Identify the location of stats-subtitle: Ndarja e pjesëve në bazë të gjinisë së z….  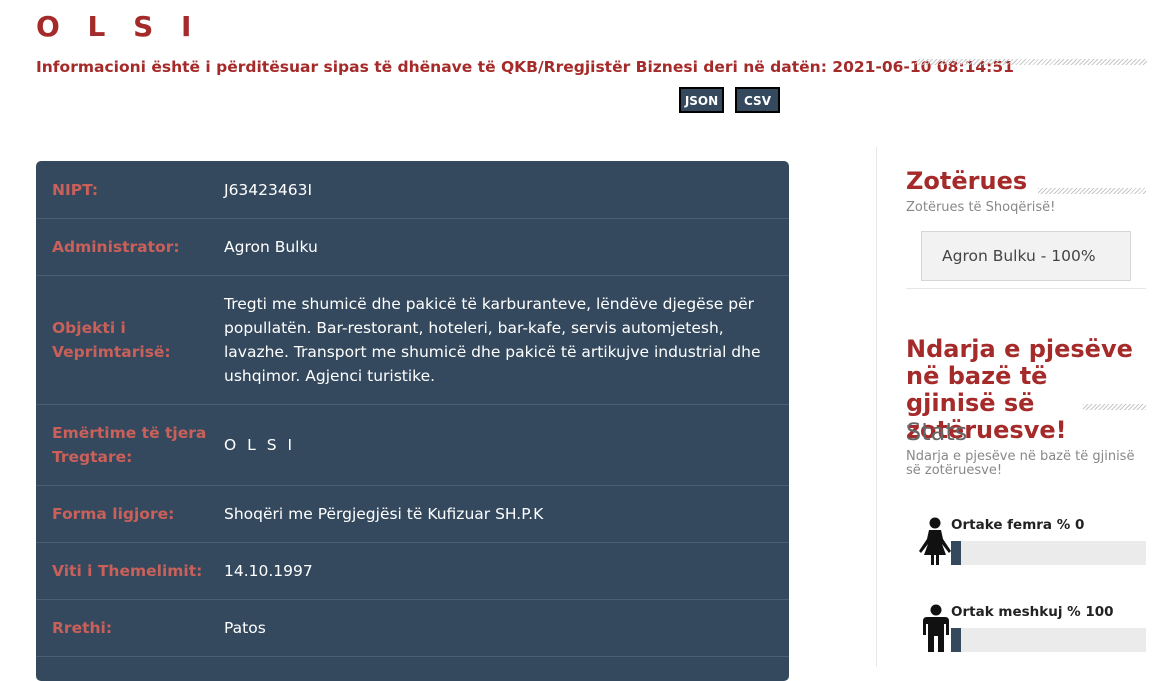
(1020, 463).